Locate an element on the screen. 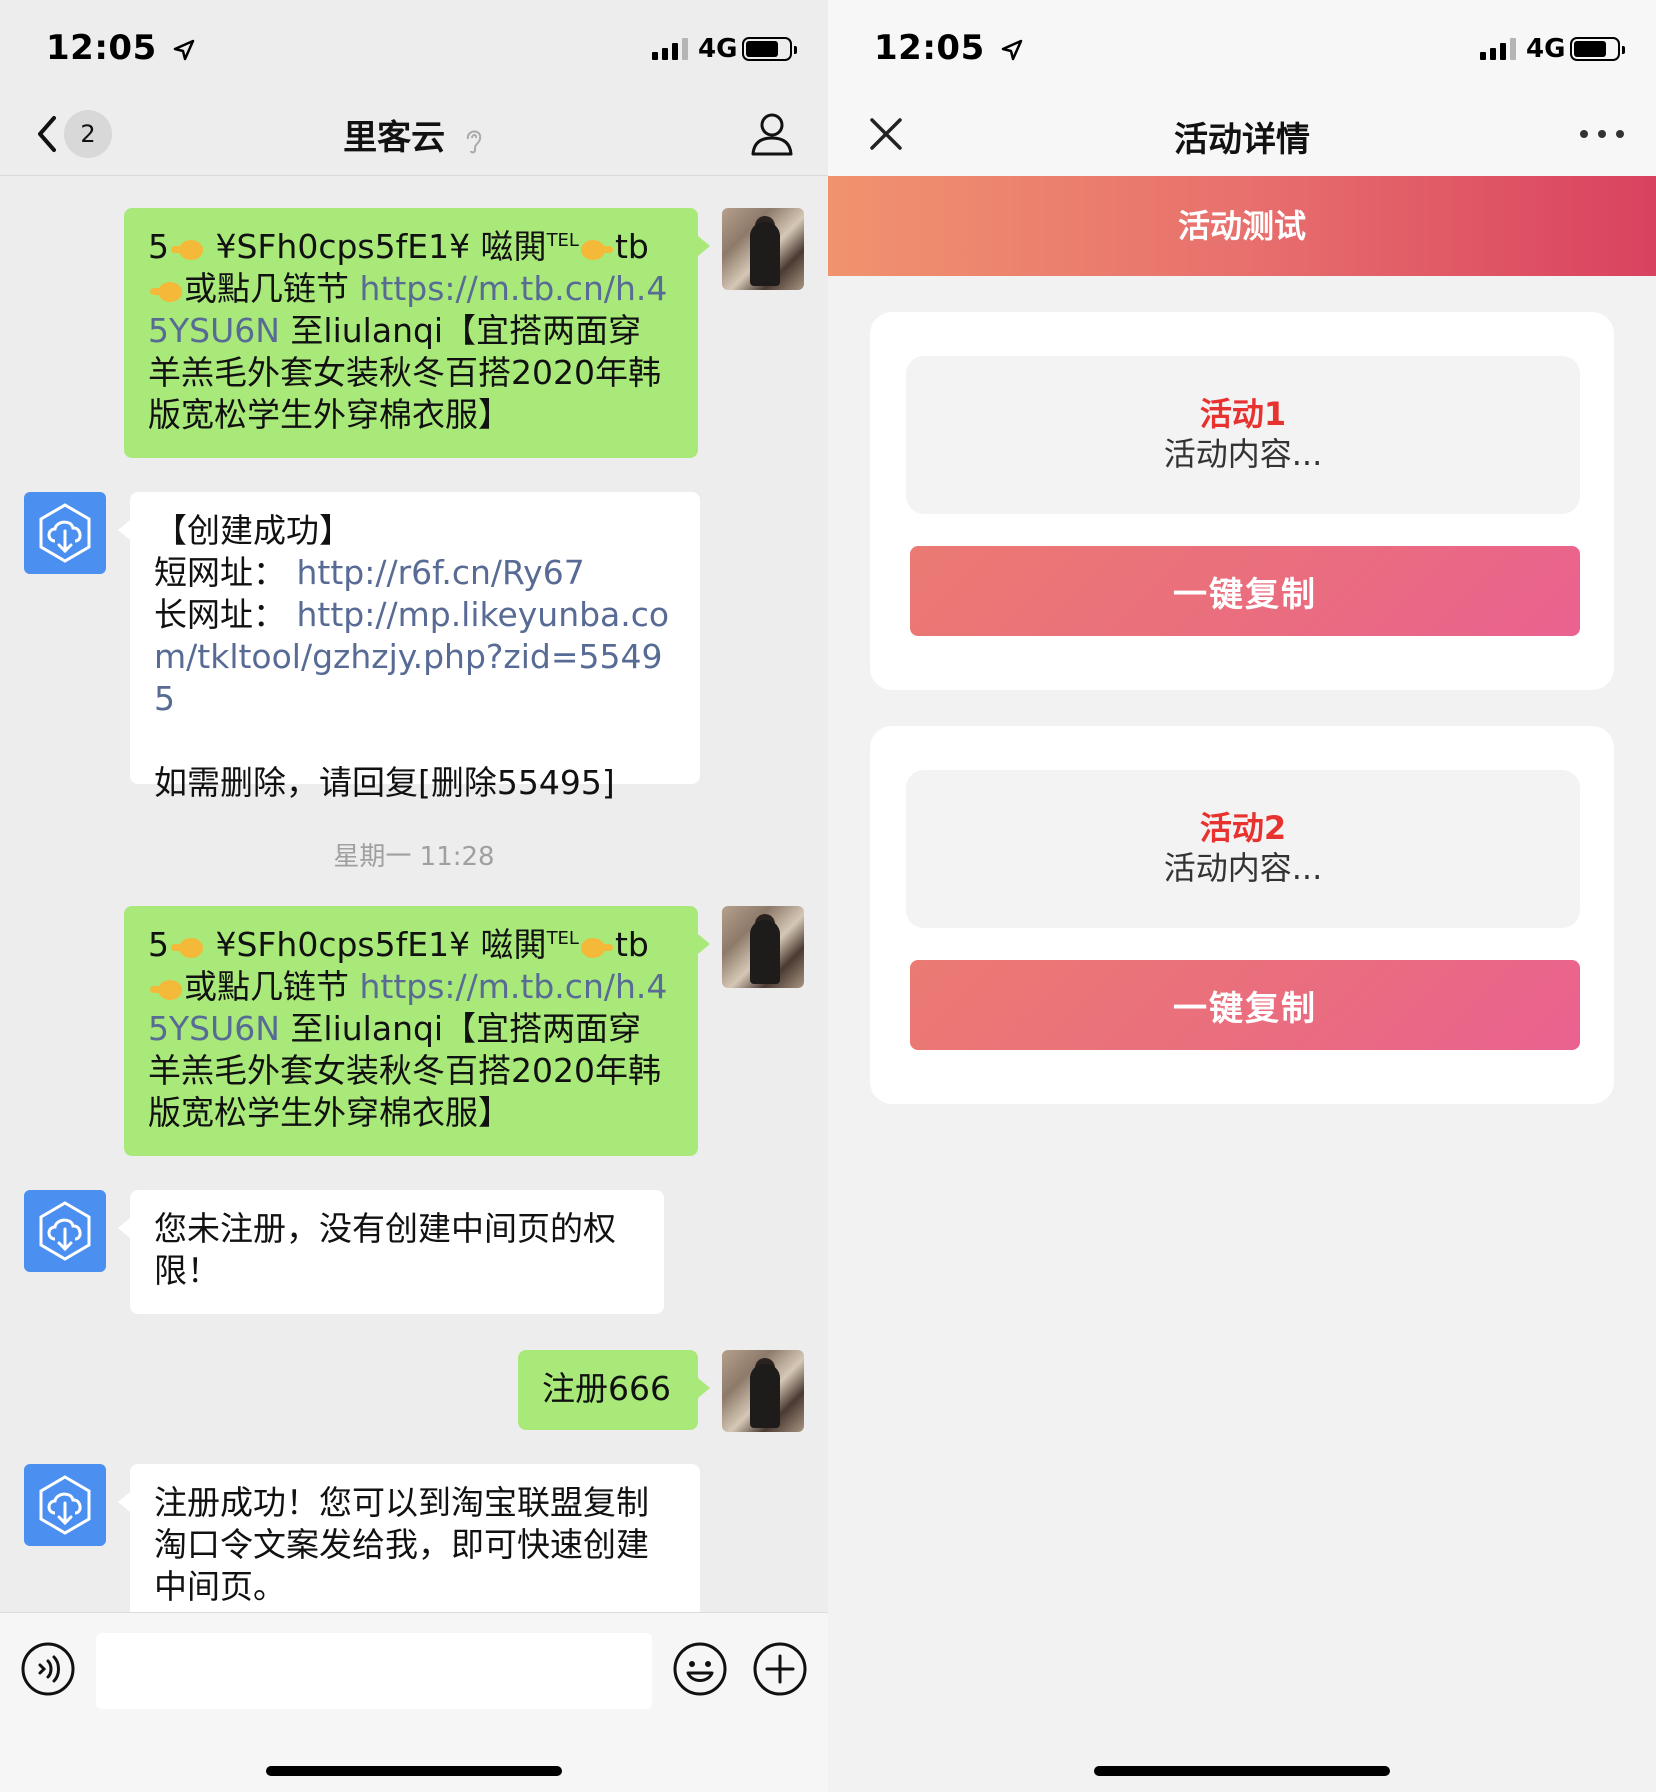 This screenshot has width=1656, height=1792. activity-card: 活动2 活动内容... 一键复制 is located at coordinates (1242, 915).